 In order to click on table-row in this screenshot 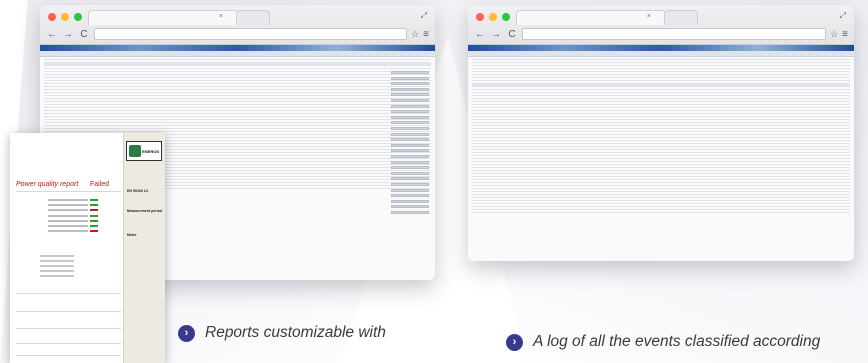, I will do `click(661, 211)`.